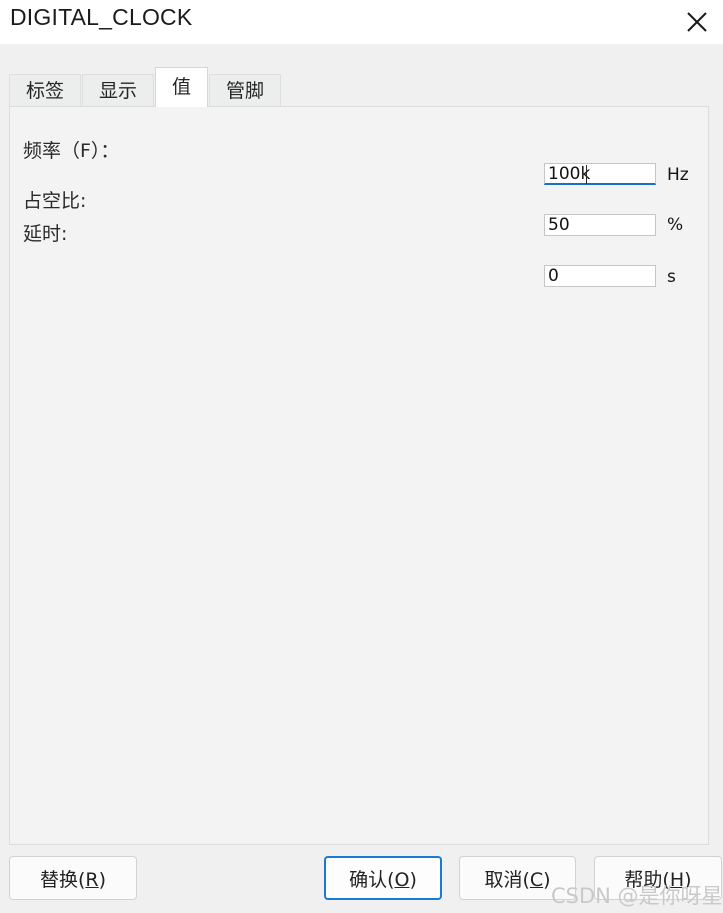 This screenshot has height=913, width=723. What do you see at coordinates (678, 175) in the screenshot?
I see `frequency-unit: Hz` at bounding box center [678, 175].